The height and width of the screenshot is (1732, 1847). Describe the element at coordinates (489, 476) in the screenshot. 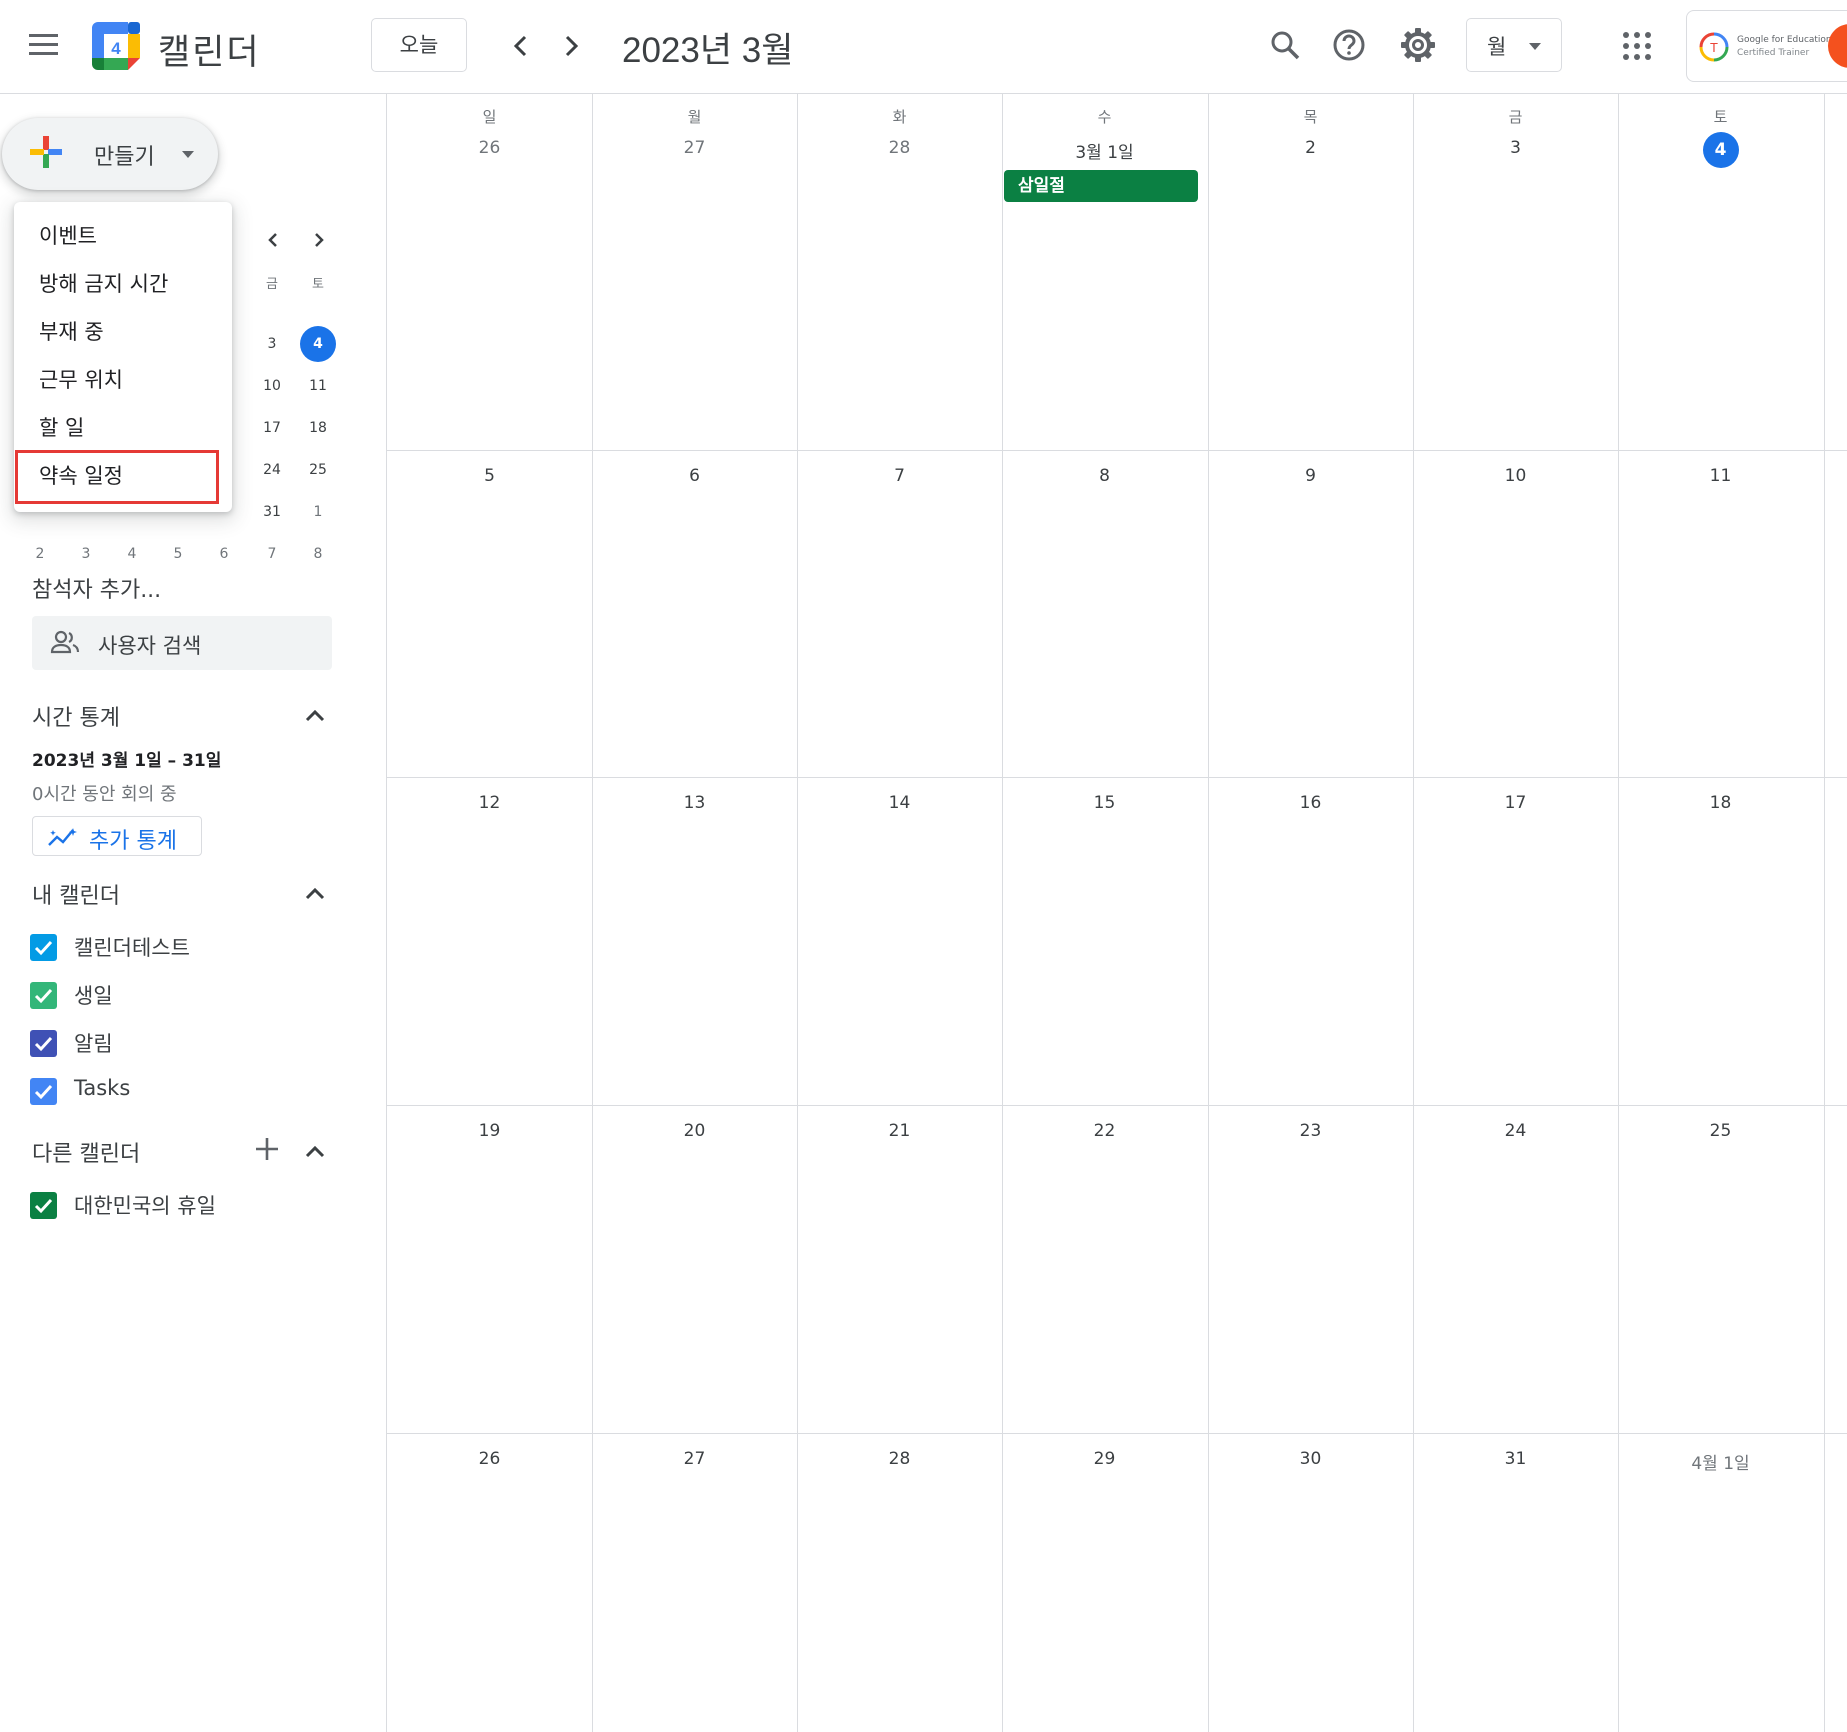

I see `day-number: 5` at that location.